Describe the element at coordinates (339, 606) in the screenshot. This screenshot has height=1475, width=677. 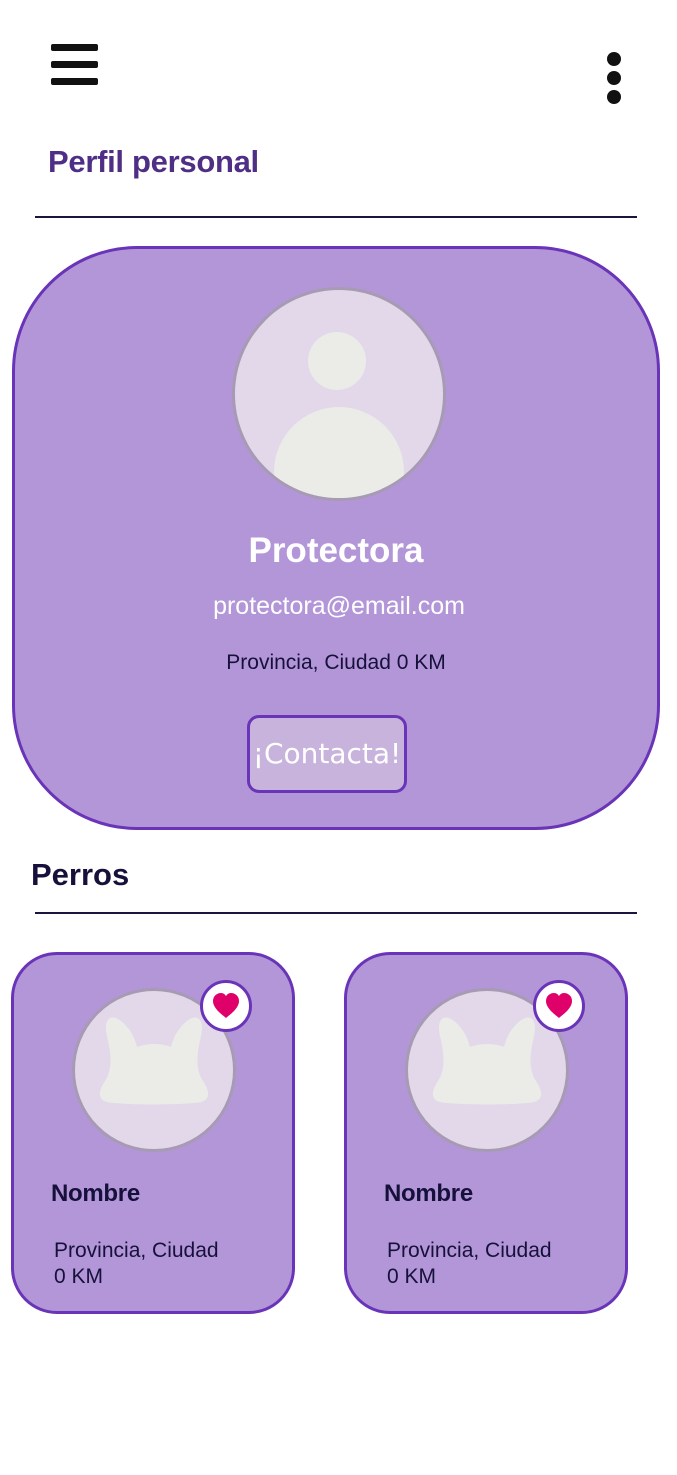
I see `profile-email: protectora@email.com` at that location.